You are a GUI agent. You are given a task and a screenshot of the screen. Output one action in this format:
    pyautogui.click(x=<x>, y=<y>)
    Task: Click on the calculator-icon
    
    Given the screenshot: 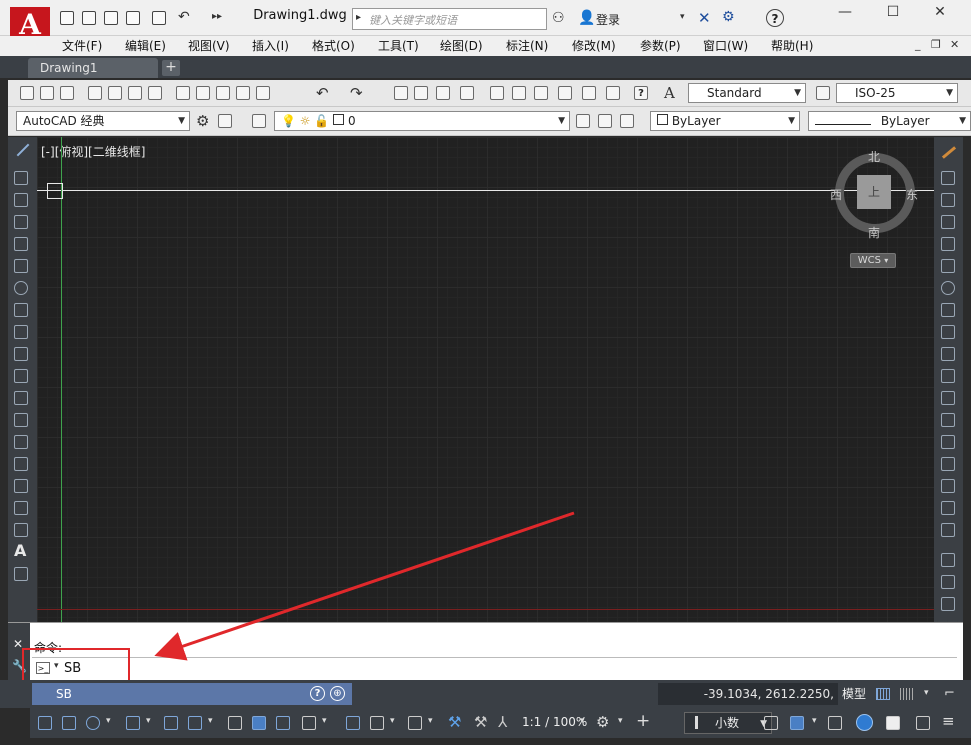 What is the action you would take?
    pyautogui.click(x=613, y=93)
    